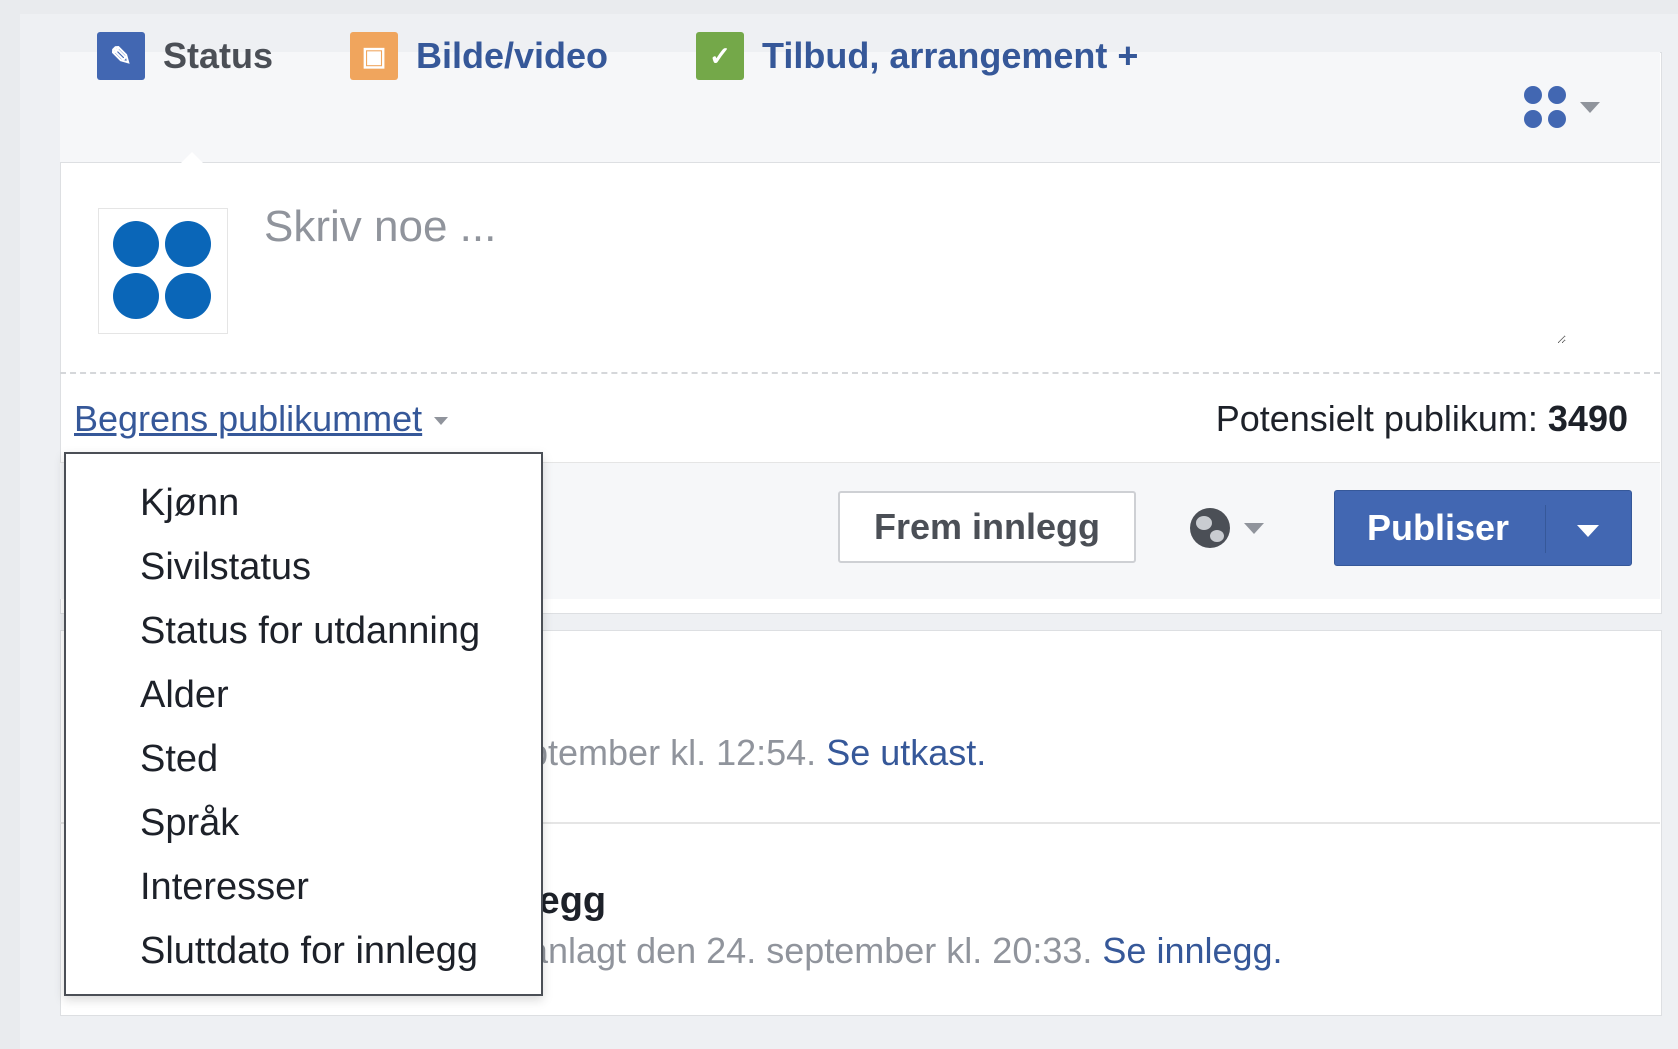 This screenshot has height=1049, width=1678. What do you see at coordinates (810, 950) in the screenshot?
I see `scheduled-text: anlagt den 24. september kl. 20:33.` at bounding box center [810, 950].